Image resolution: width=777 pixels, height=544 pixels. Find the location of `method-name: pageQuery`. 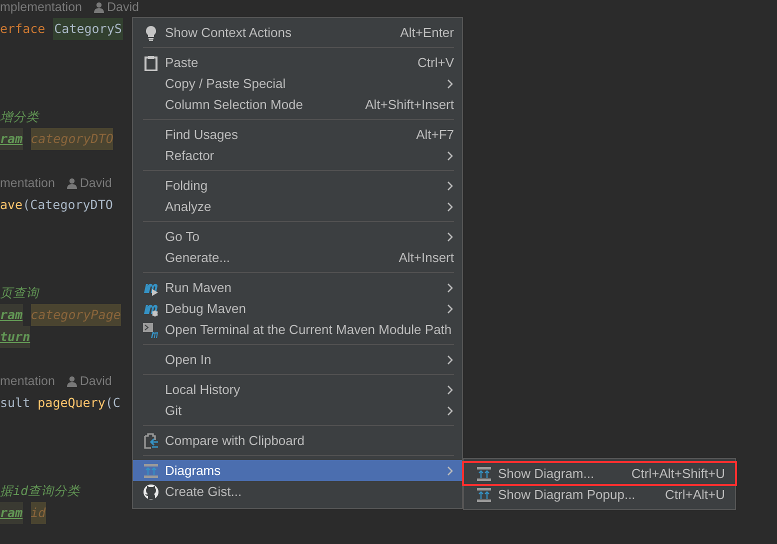

method-name: pageQuery is located at coordinates (72, 403).